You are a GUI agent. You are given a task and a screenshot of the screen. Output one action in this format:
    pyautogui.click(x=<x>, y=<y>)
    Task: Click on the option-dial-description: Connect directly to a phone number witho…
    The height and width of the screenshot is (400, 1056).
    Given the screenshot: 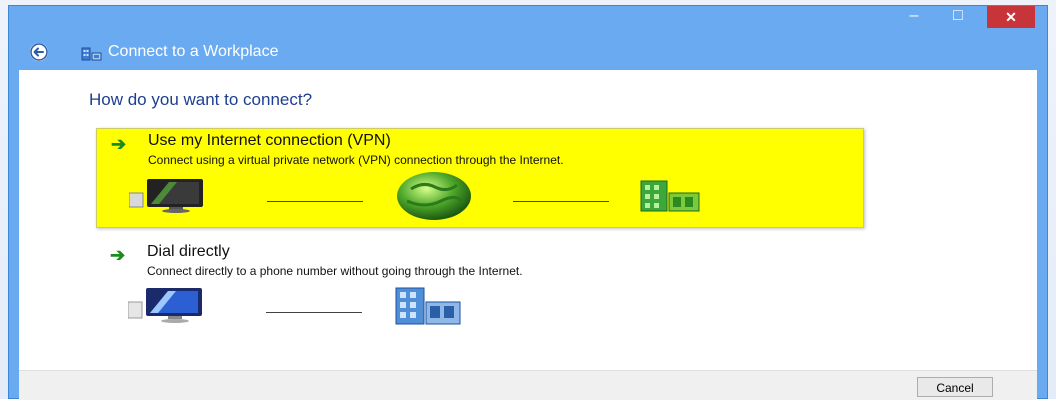 What is the action you would take?
    pyautogui.click(x=335, y=271)
    